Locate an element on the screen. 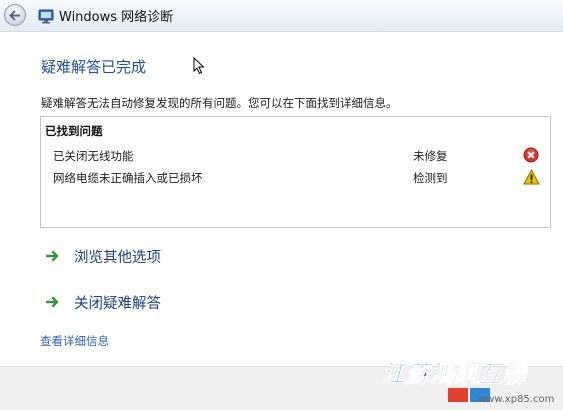 Image resolution: width=563 pixels, height=410 pixels. warning-icon is located at coordinates (531, 177).